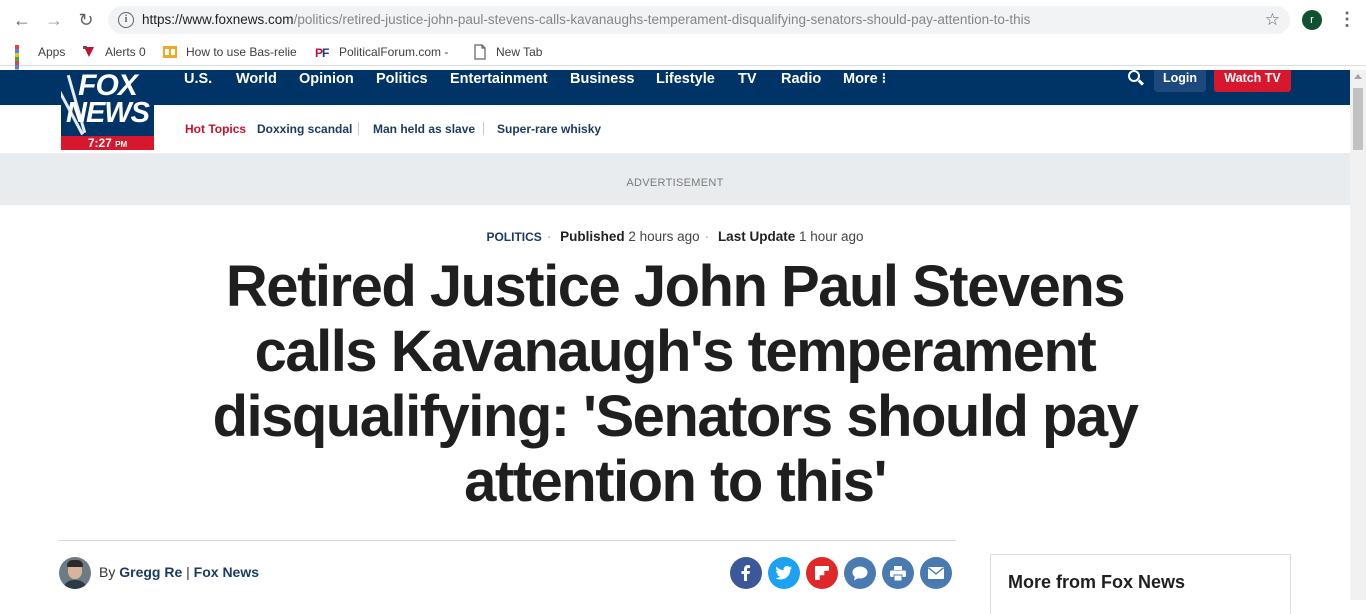 This screenshot has height=614, width=1366. I want to click on clock-time: 7:27, so click(99, 143).